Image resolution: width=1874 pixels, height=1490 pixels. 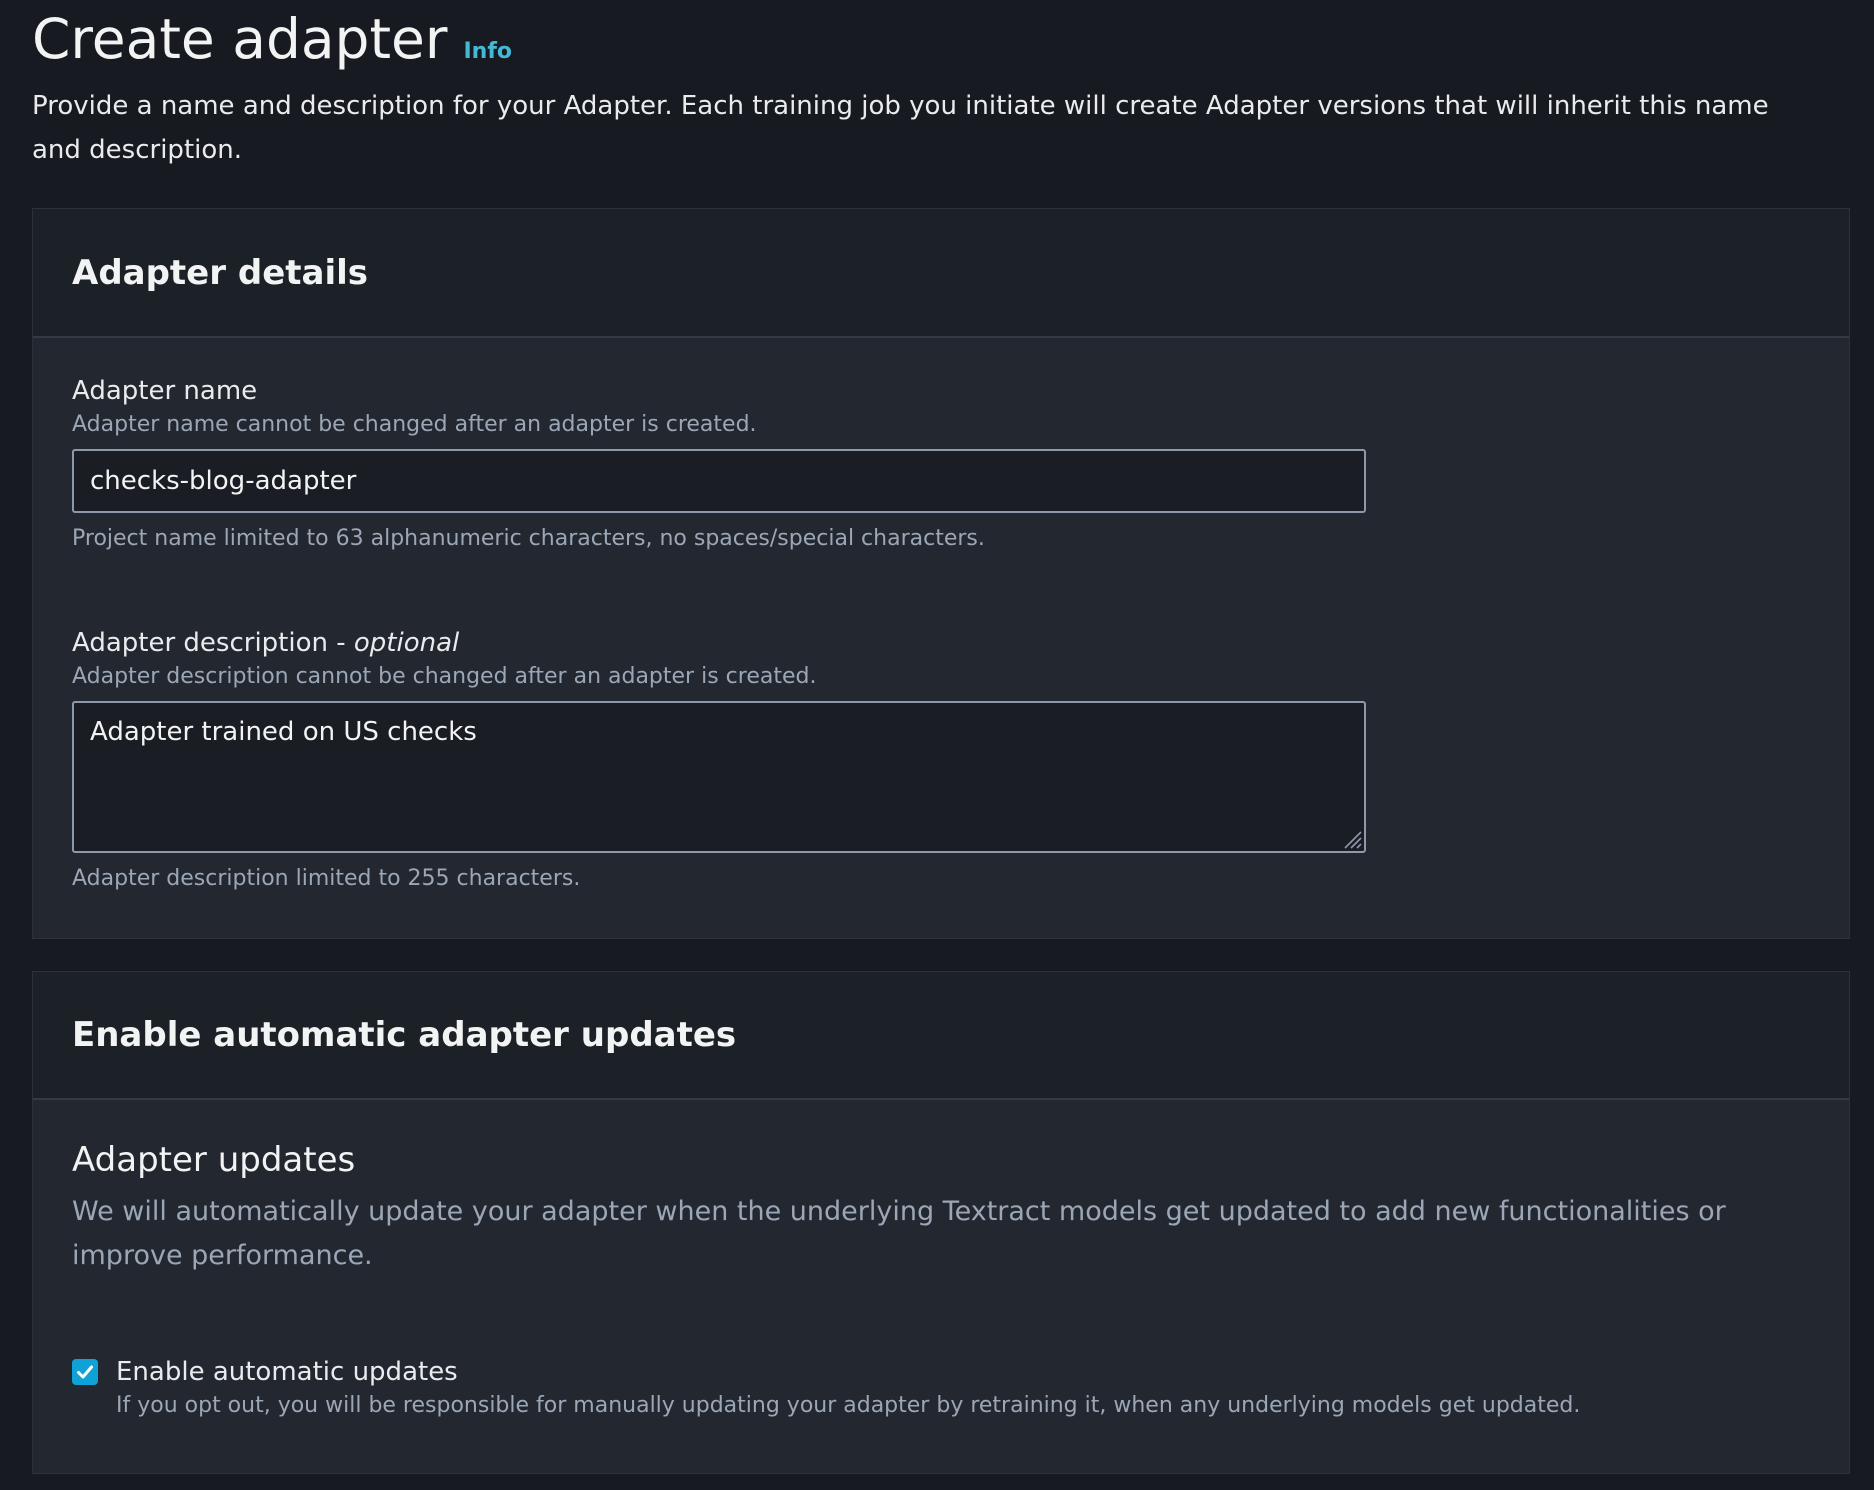 I want to click on resize-handle-icon, so click(x=1351, y=838).